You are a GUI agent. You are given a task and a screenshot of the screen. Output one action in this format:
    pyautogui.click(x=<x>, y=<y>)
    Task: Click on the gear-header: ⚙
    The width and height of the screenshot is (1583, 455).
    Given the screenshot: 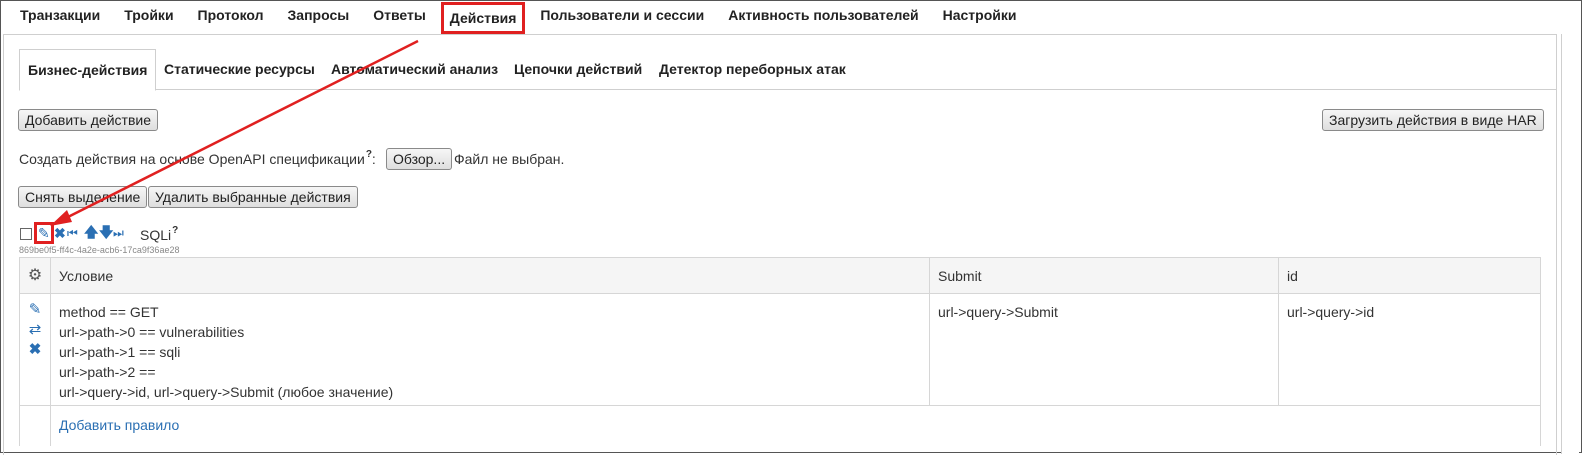 What is the action you would take?
    pyautogui.click(x=35, y=275)
    